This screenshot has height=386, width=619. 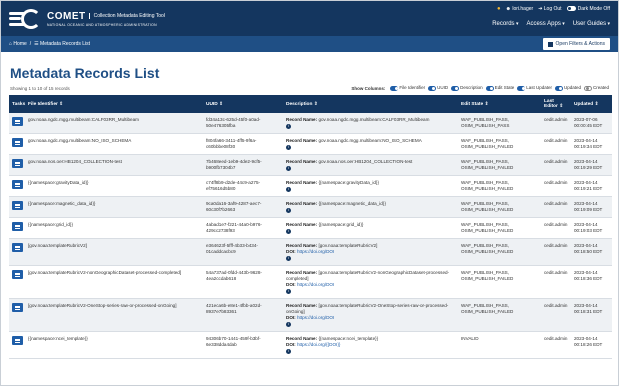 What do you see at coordinates (588, 164) in the screenshot?
I see `updated-cell: 2023-04-14 00:19:29 EDT` at bounding box center [588, 164].